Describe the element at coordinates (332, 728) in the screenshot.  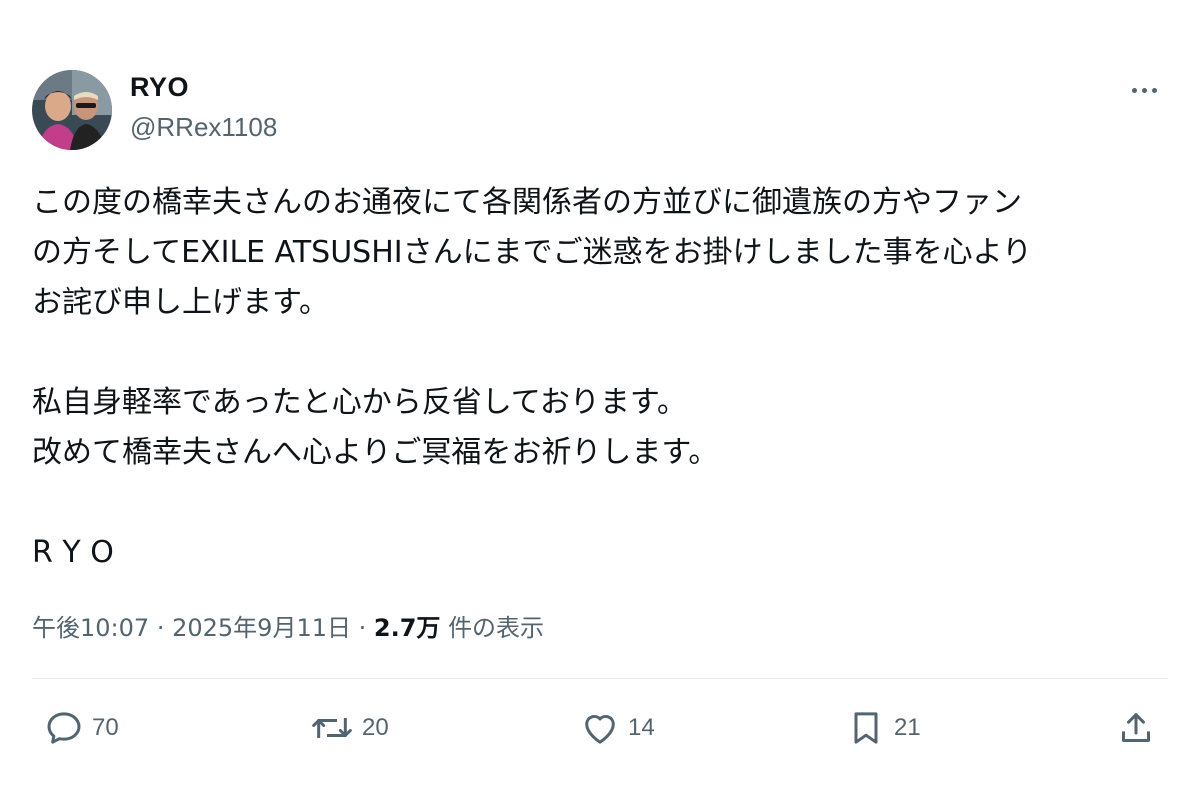
I see `repost-arrows-icon` at that location.